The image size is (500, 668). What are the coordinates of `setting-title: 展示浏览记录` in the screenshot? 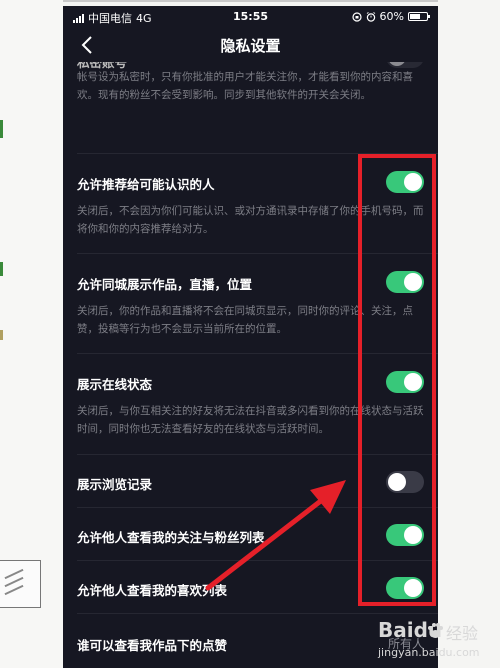 It's located at (115, 484).